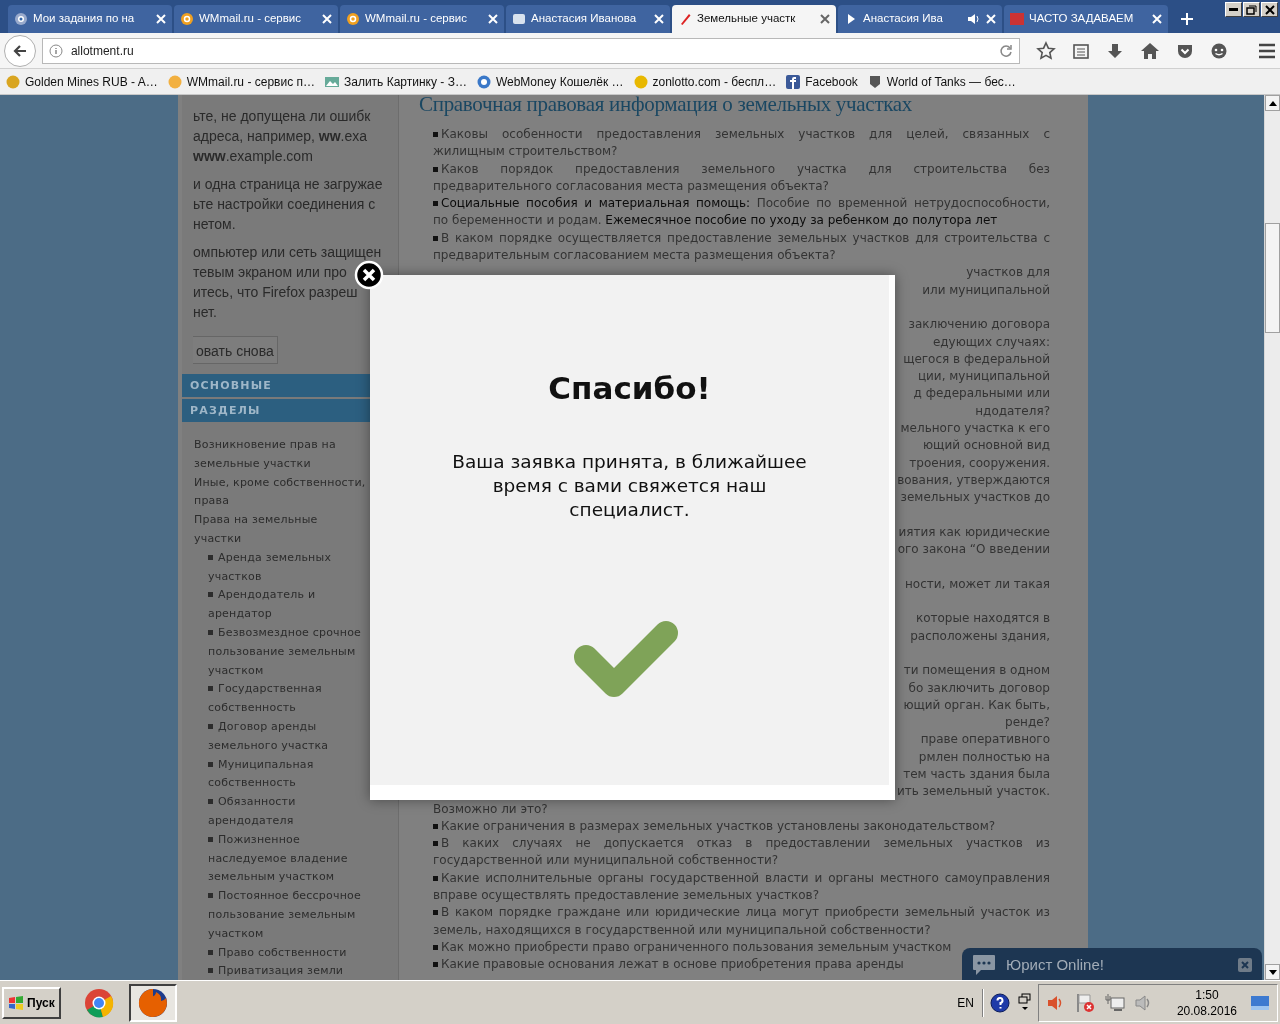 This screenshot has height=1024, width=1280. Describe the element at coordinates (288, 774) in the screenshot. I see `sidebar-link: Муниципальная собственность` at that location.